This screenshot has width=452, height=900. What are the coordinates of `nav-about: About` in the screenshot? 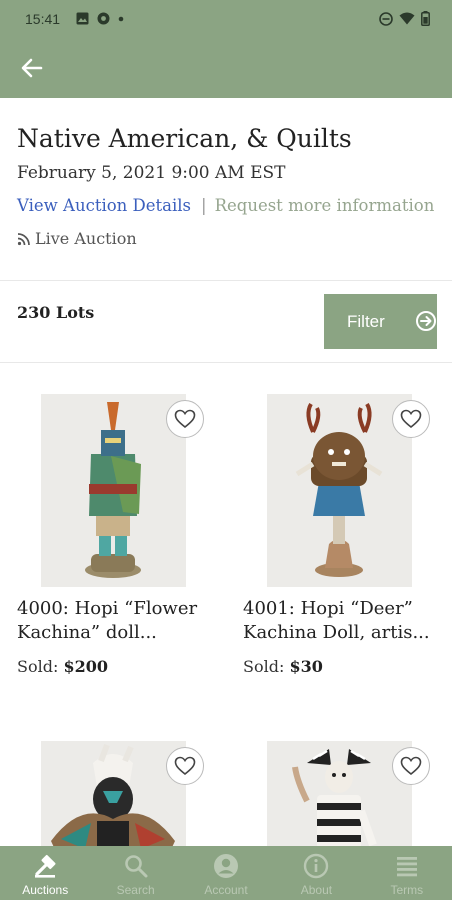 It's located at (316, 873).